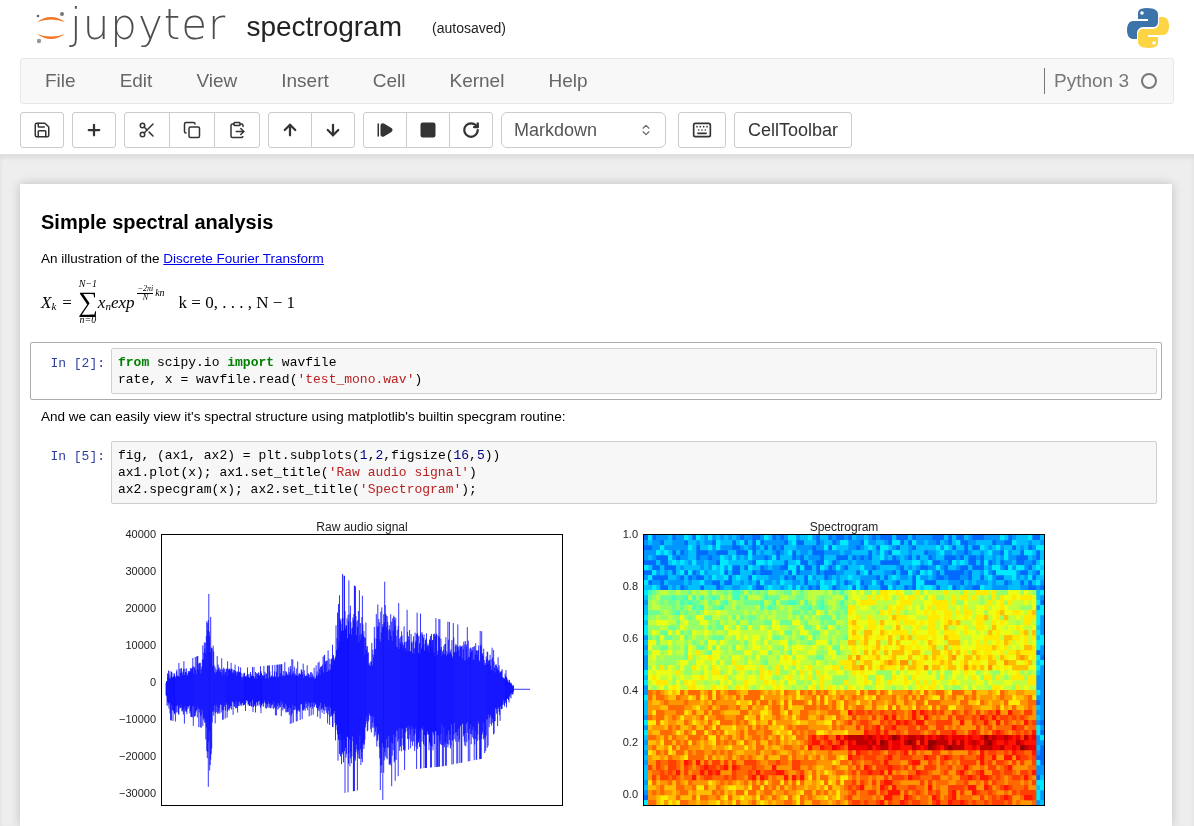 This screenshot has height=826, width=1194. I want to click on input-prompt: In [2]:, so click(77, 364).